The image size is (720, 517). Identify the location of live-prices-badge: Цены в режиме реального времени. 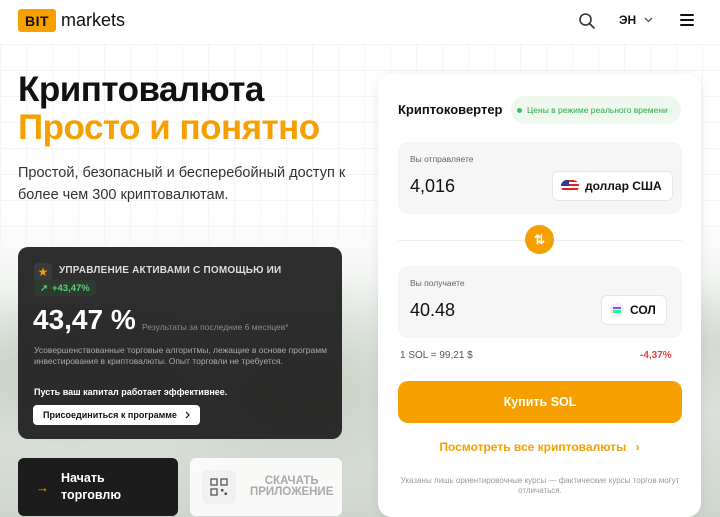
(596, 110).